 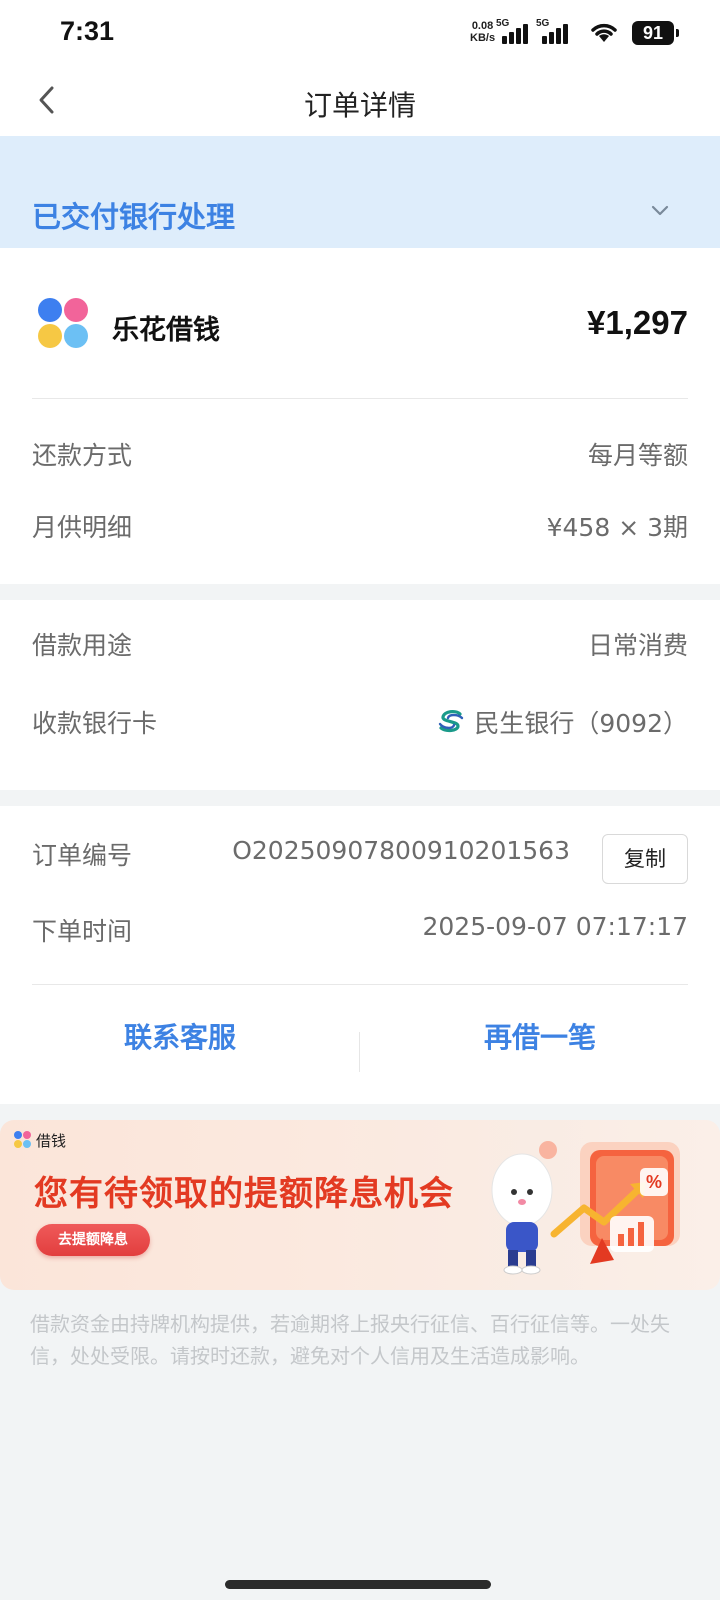 I want to click on signal-icon-sim2: 5G, so click(x=554, y=31).